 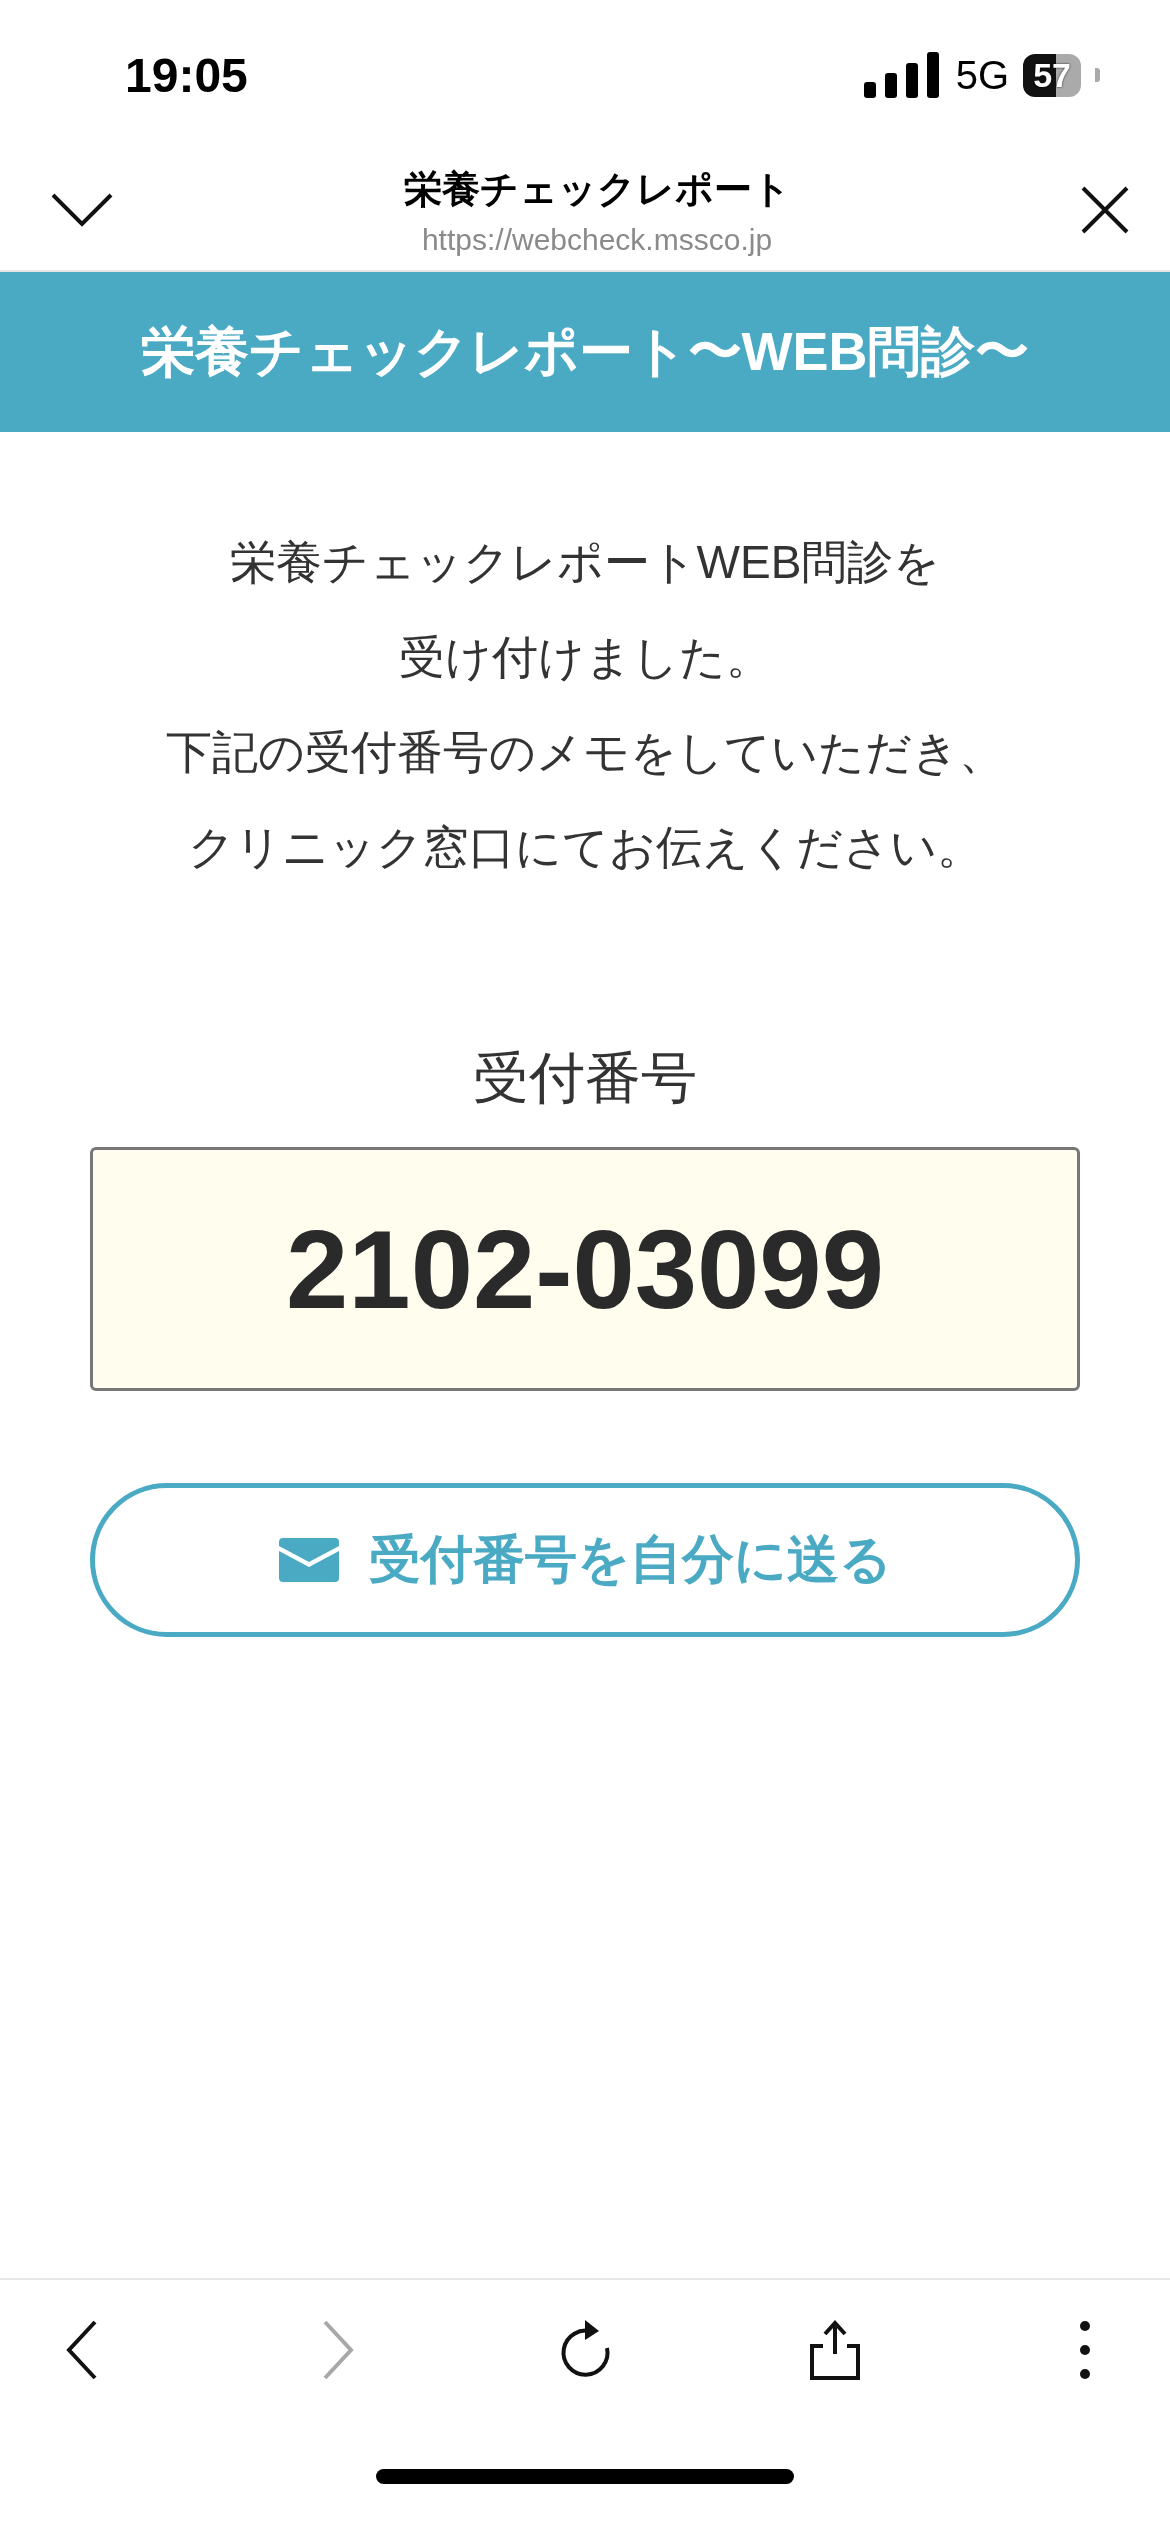 I want to click on battery-cap-icon, so click(x=1097, y=75).